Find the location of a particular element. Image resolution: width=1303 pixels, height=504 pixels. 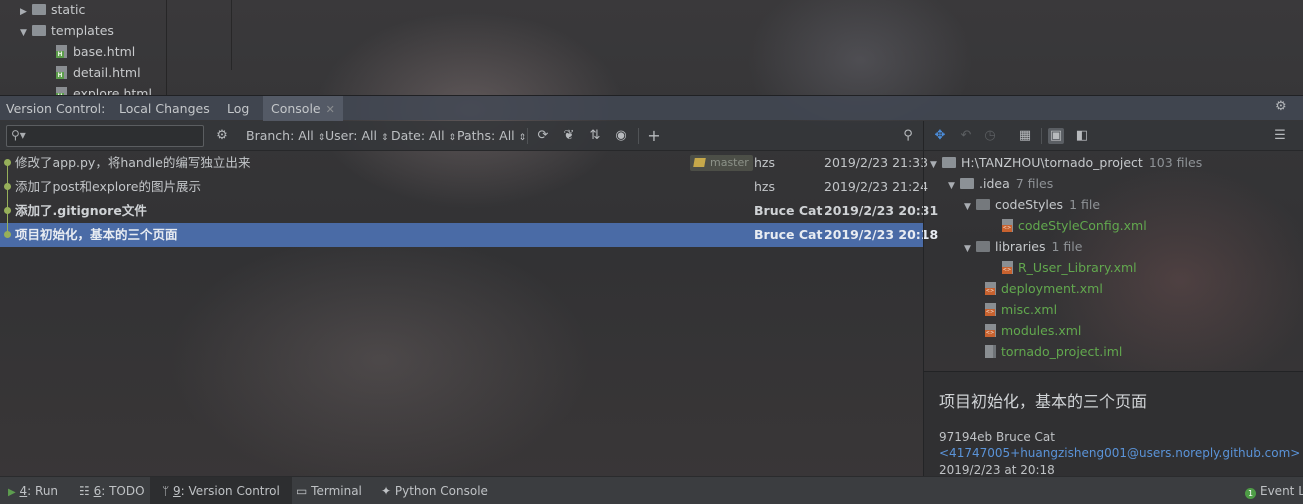

tab-log: Log is located at coordinates (238, 108).